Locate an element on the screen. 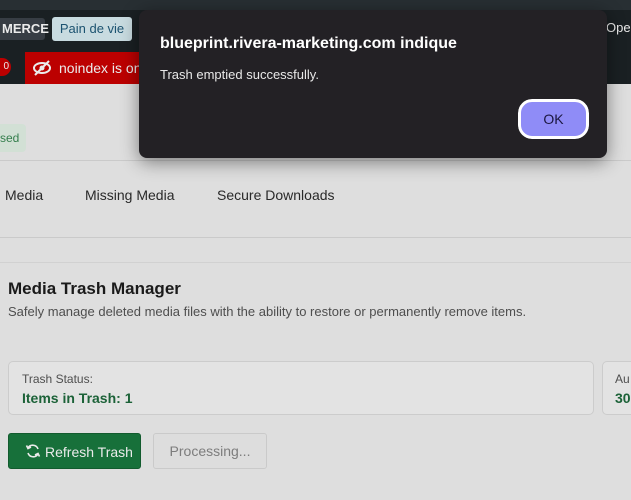 The width and height of the screenshot is (631, 500). dialog-message: Trash emptied successfully. is located at coordinates (239, 74).